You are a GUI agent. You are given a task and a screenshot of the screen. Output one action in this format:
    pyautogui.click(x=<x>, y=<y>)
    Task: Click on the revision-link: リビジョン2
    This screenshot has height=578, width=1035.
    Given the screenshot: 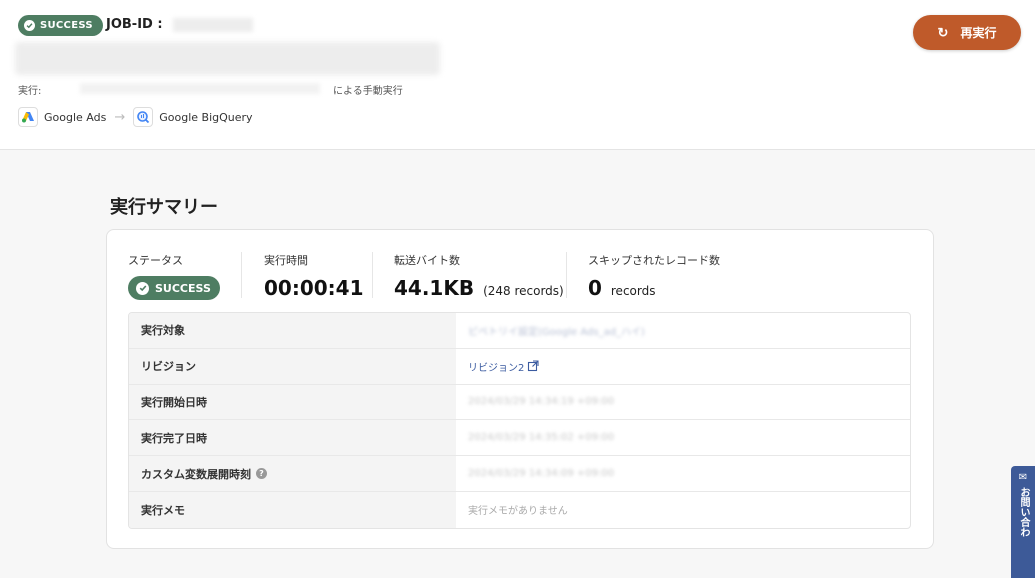 What is the action you would take?
    pyautogui.click(x=503, y=366)
    